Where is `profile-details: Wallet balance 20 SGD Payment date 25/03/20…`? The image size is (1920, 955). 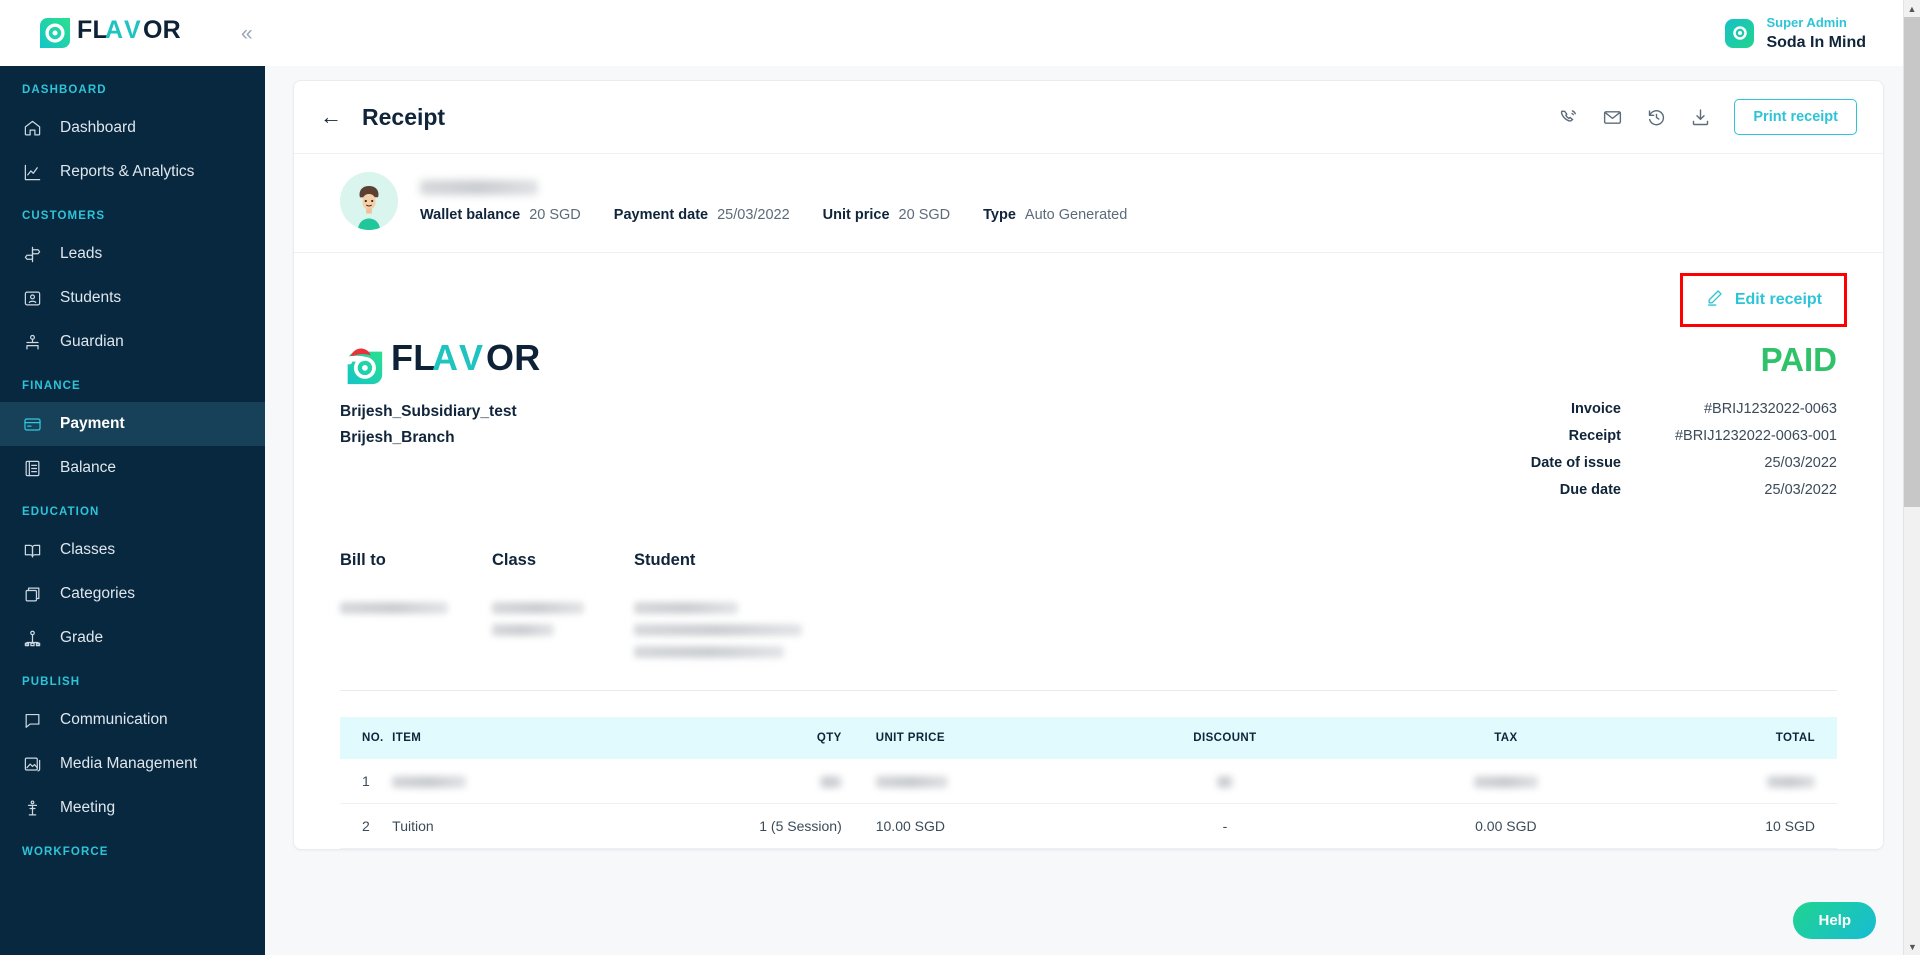 profile-details: Wallet balance 20 SGD Payment date 25/03/20… is located at coordinates (785, 201).